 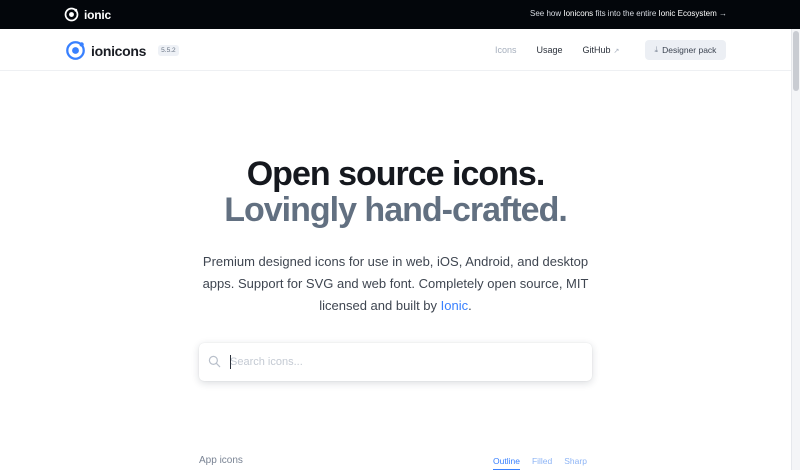 What do you see at coordinates (596, 50) in the screenshot?
I see `nav-link-github-label: GitHub` at bounding box center [596, 50].